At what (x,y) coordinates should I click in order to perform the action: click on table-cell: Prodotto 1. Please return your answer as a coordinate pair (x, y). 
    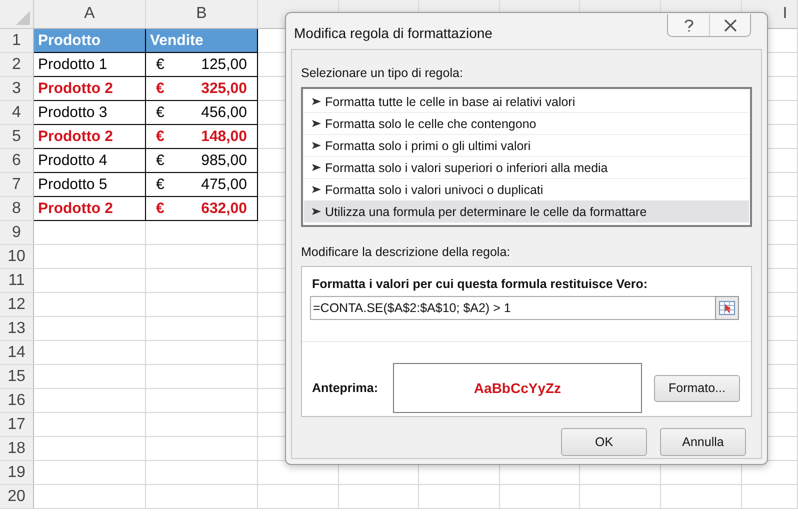
    Looking at the image, I should click on (90, 65).